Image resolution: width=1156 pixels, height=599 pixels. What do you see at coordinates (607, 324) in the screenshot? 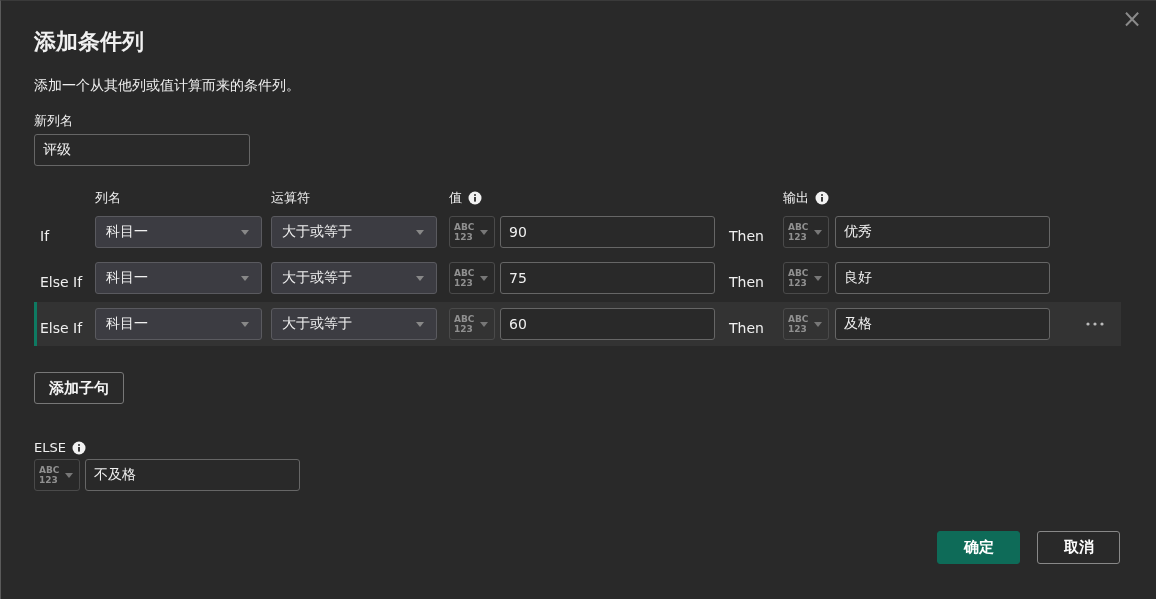
I see `value-field: 60` at bounding box center [607, 324].